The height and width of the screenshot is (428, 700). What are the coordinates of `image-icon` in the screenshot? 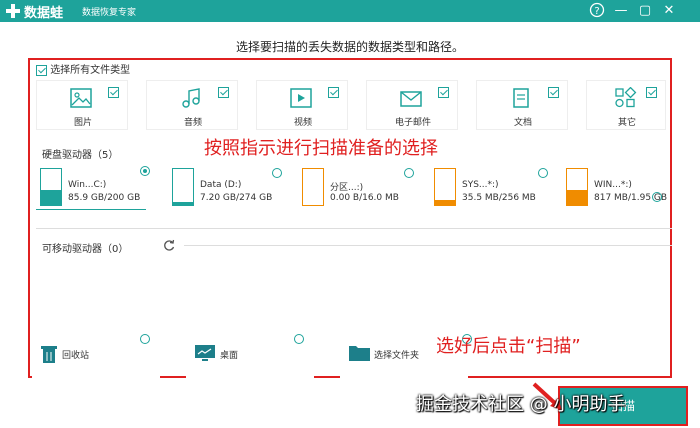 It's located at (81, 98).